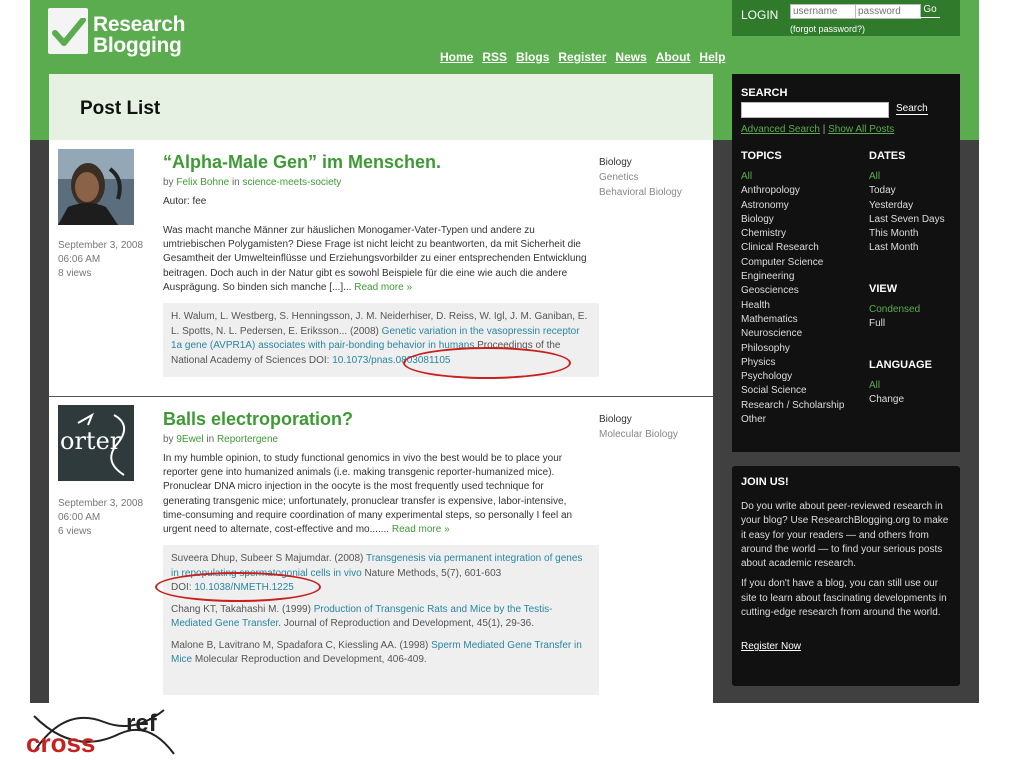 Image resolution: width=1024 pixels, height=768 pixels. Describe the element at coordinates (827, 29) in the screenshot. I see `forgot-password-link: (forgot password?)` at that location.